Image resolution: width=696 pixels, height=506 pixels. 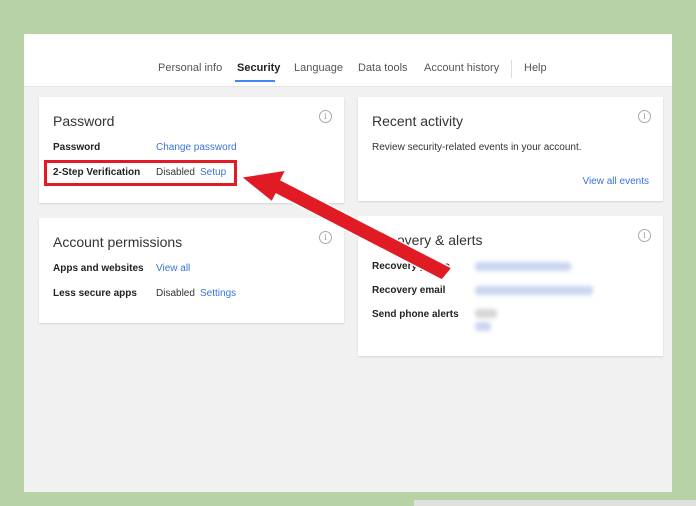 What do you see at coordinates (196, 147) in the screenshot?
I see `change-password-link: Change password` at bounding box center [196, 147].